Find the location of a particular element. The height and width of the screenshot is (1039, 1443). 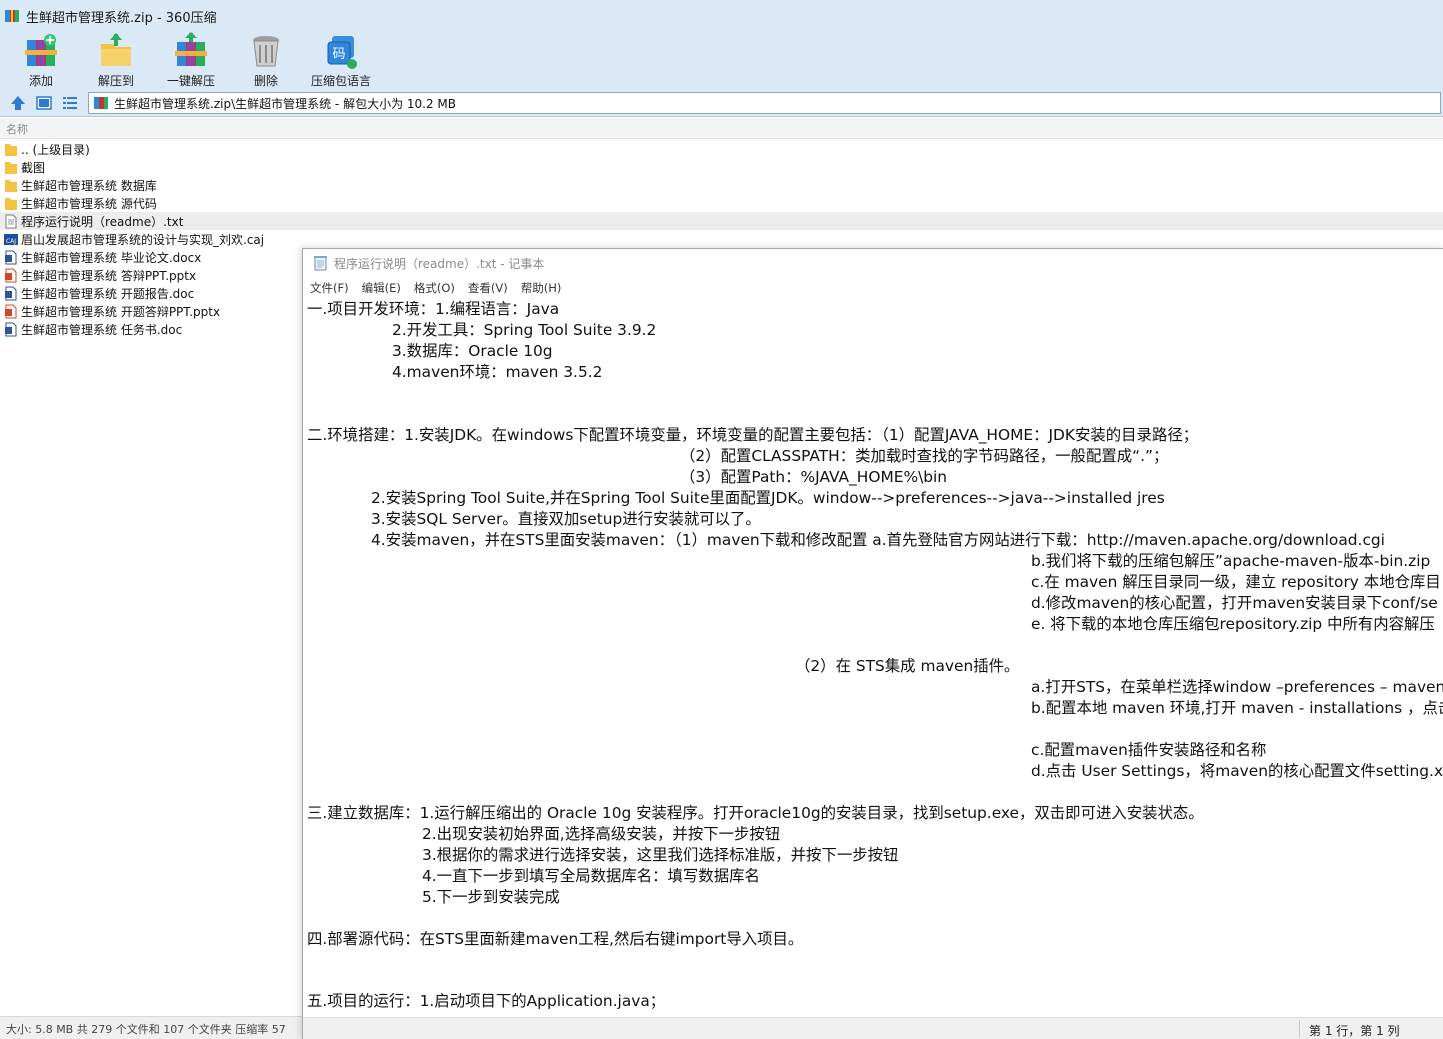

add-button: 添加 is located at coordinates (41, 61).